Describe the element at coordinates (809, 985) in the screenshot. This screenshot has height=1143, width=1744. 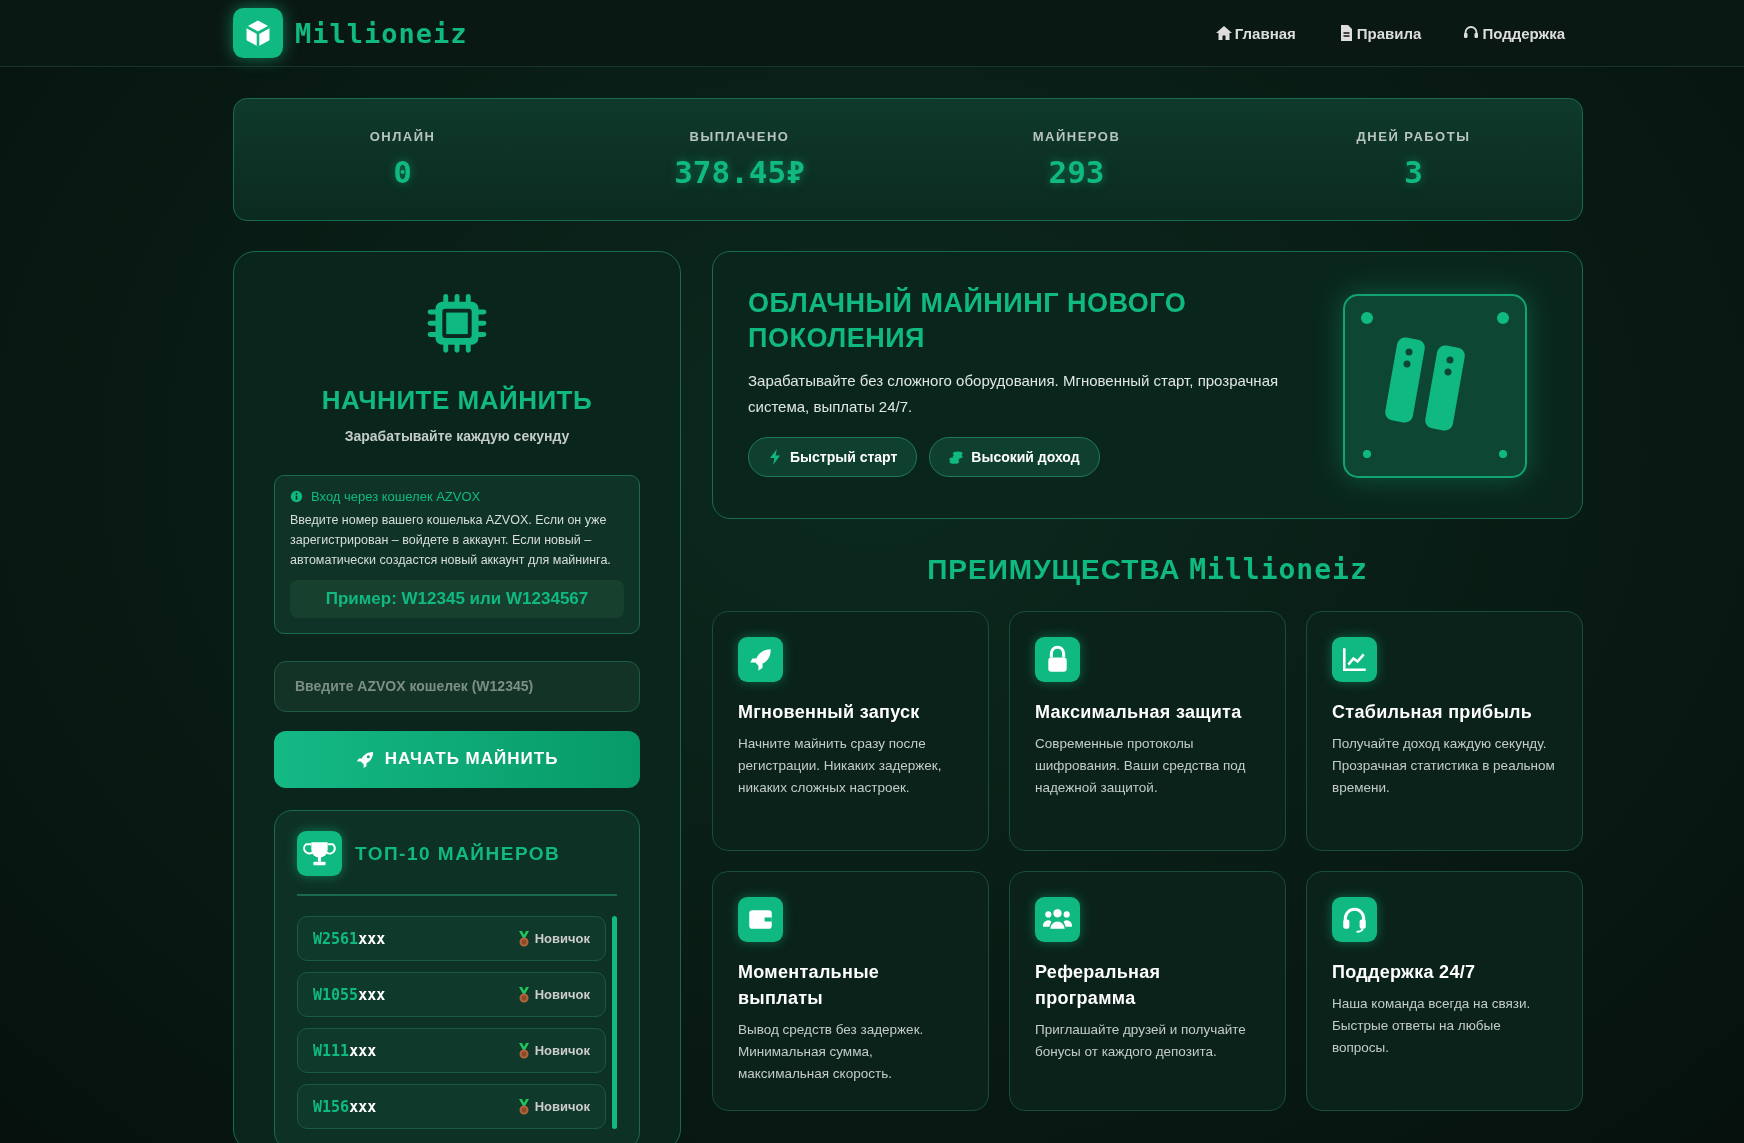
I see `feature-title: Моментальные выплаты` at that location.